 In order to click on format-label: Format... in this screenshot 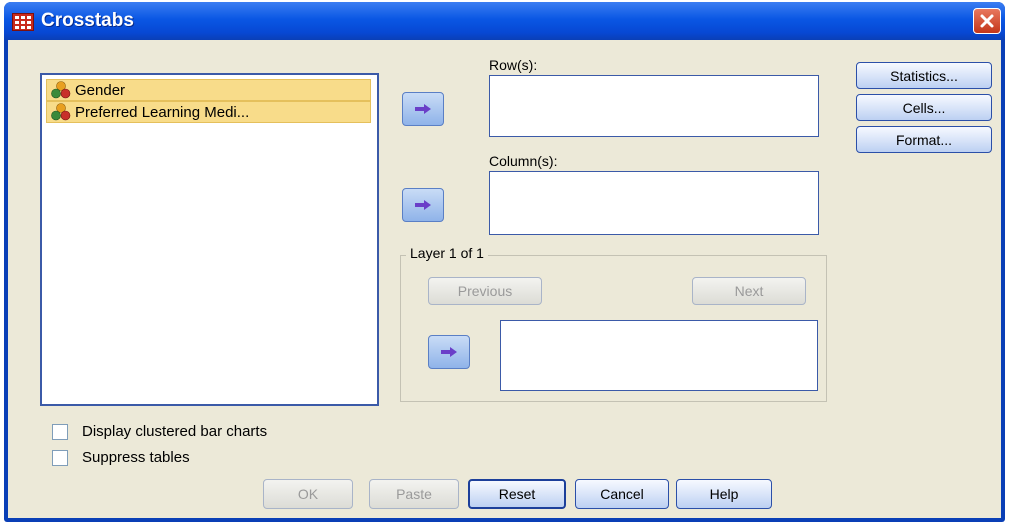, I will do `click(923, 139)`.